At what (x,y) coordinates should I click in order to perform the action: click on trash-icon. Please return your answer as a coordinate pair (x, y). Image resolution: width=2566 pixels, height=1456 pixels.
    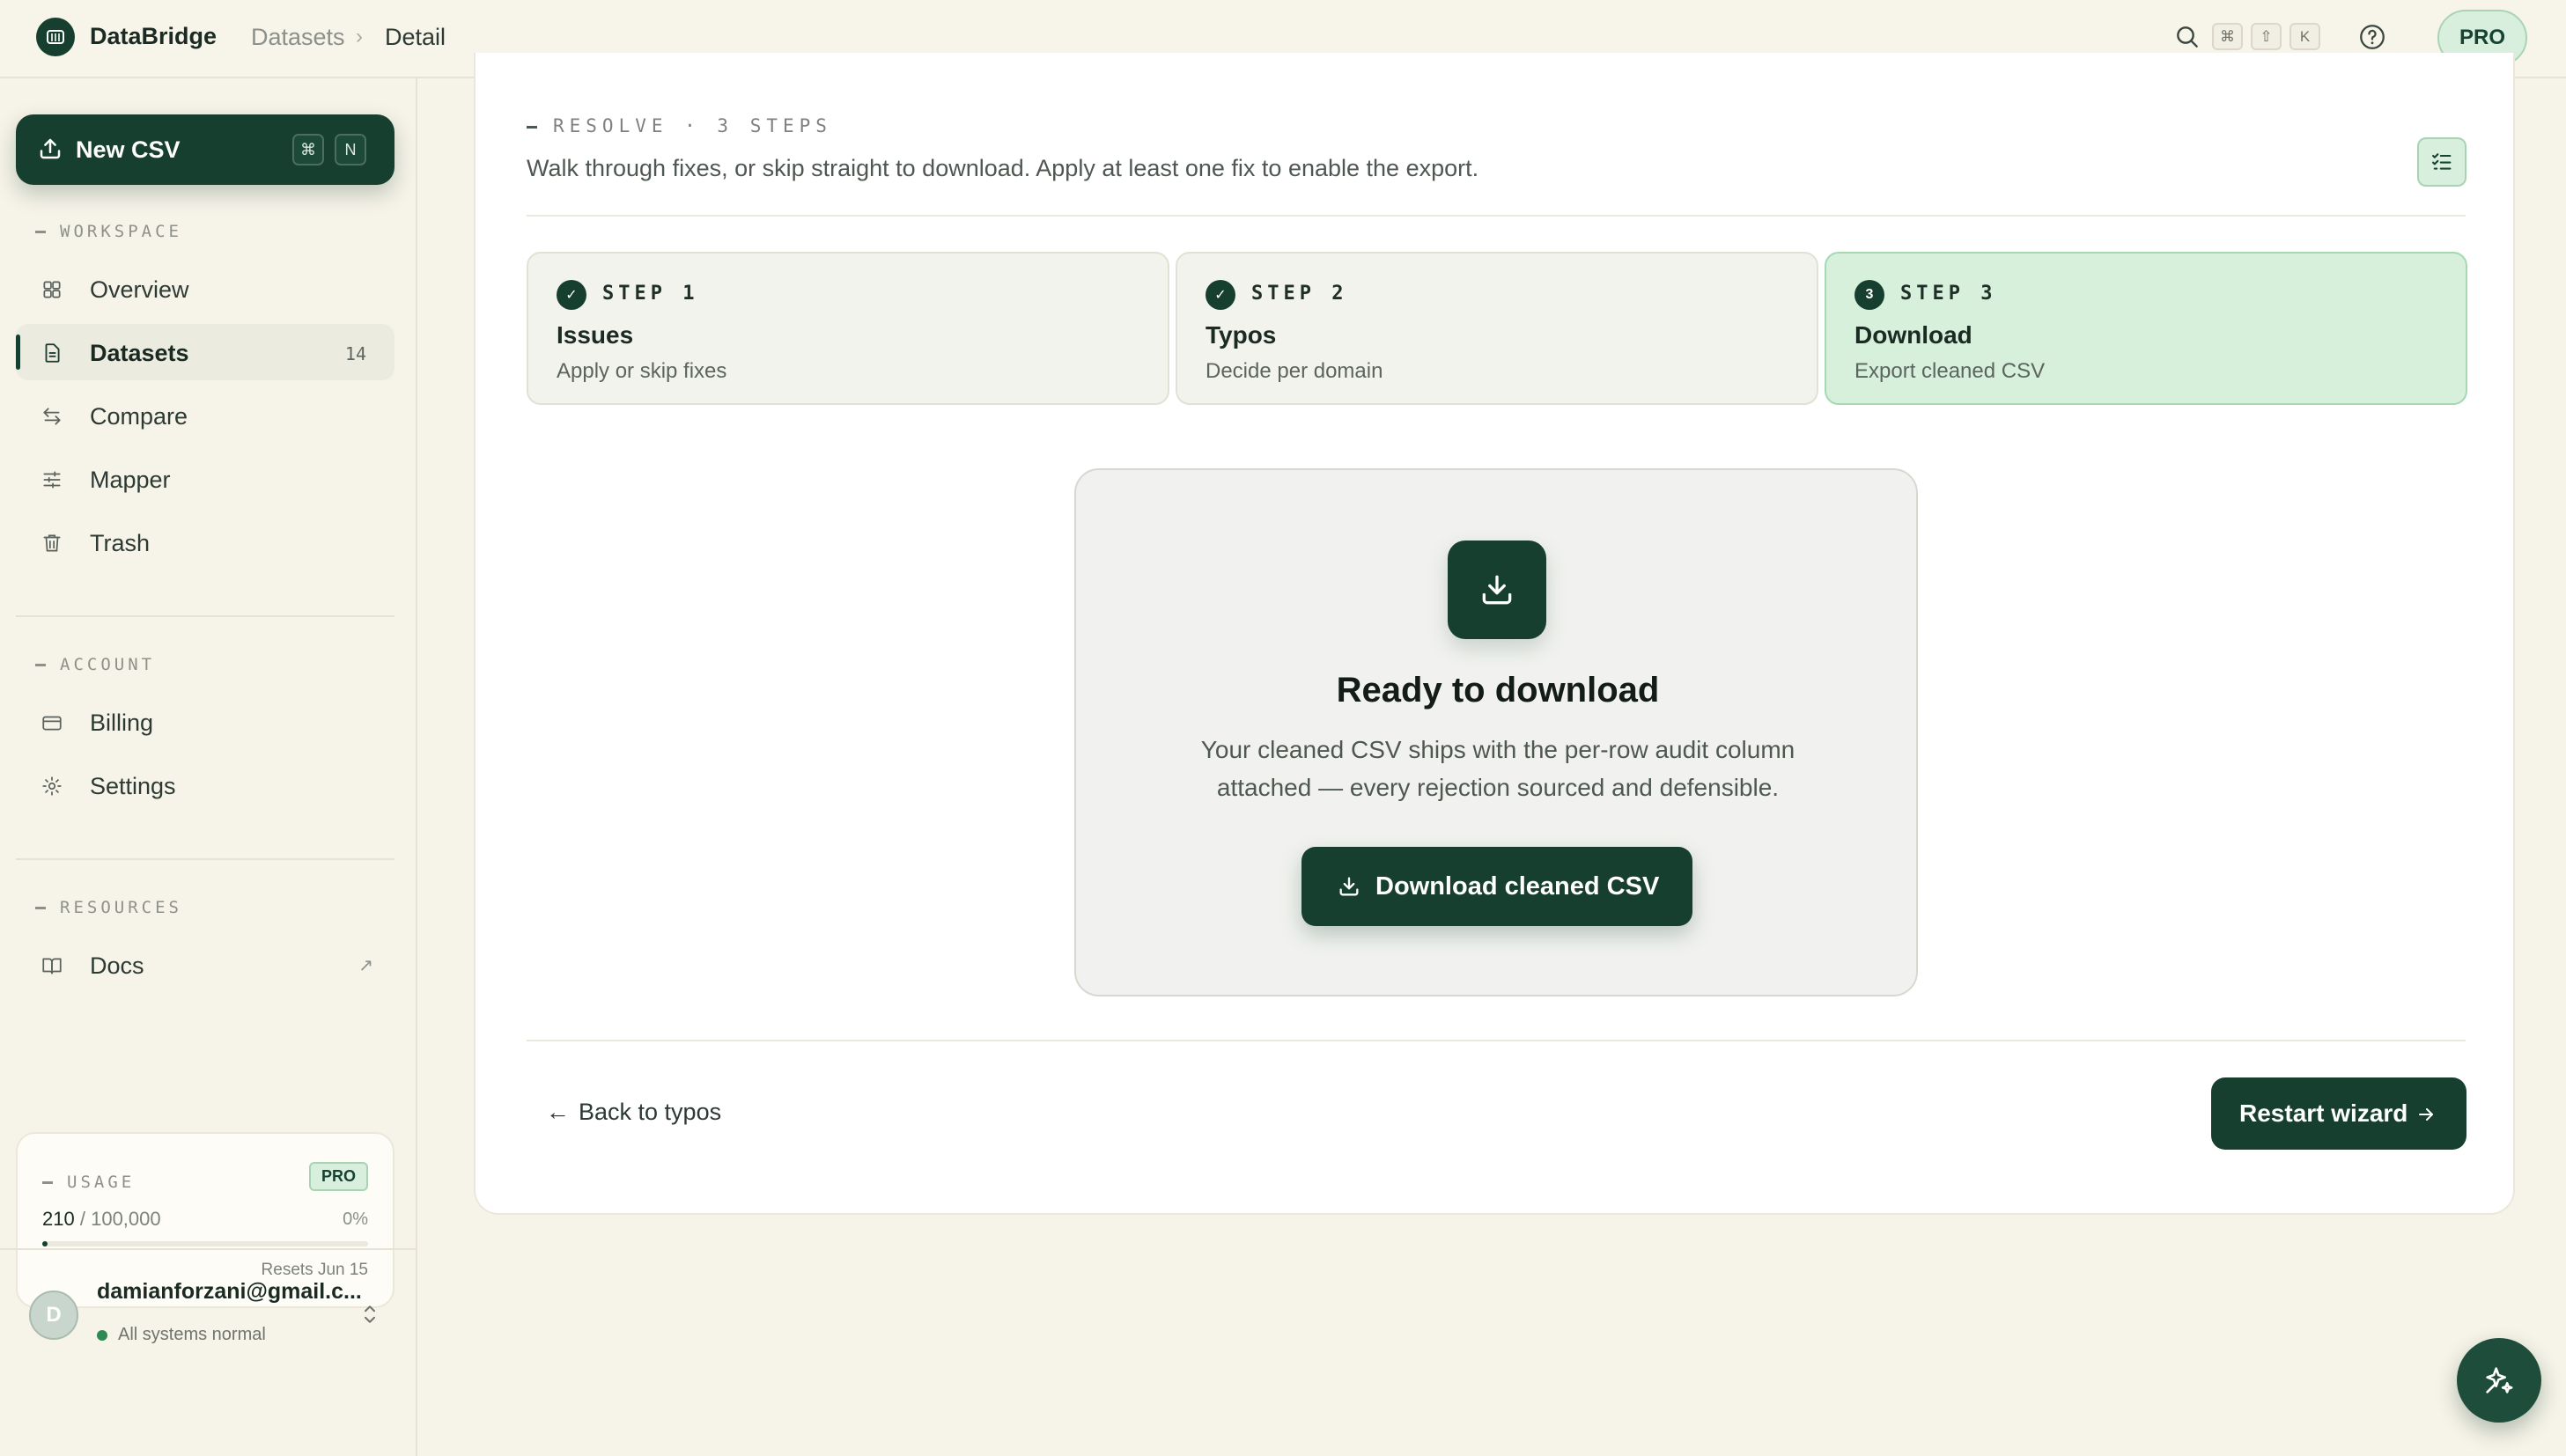
    Looking at the image, I should click on (52, 543).